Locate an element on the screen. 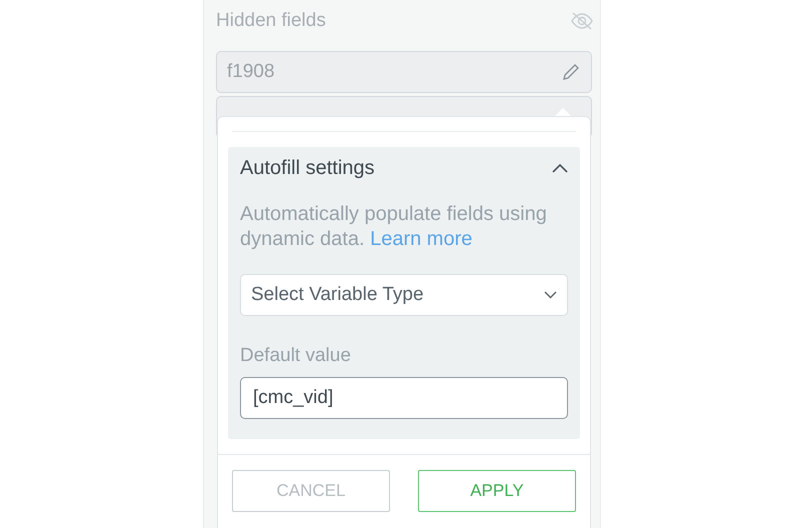 The height and width of the screenshot is (528, 811). field-value: f1908 is located at coordinates (251, 72).